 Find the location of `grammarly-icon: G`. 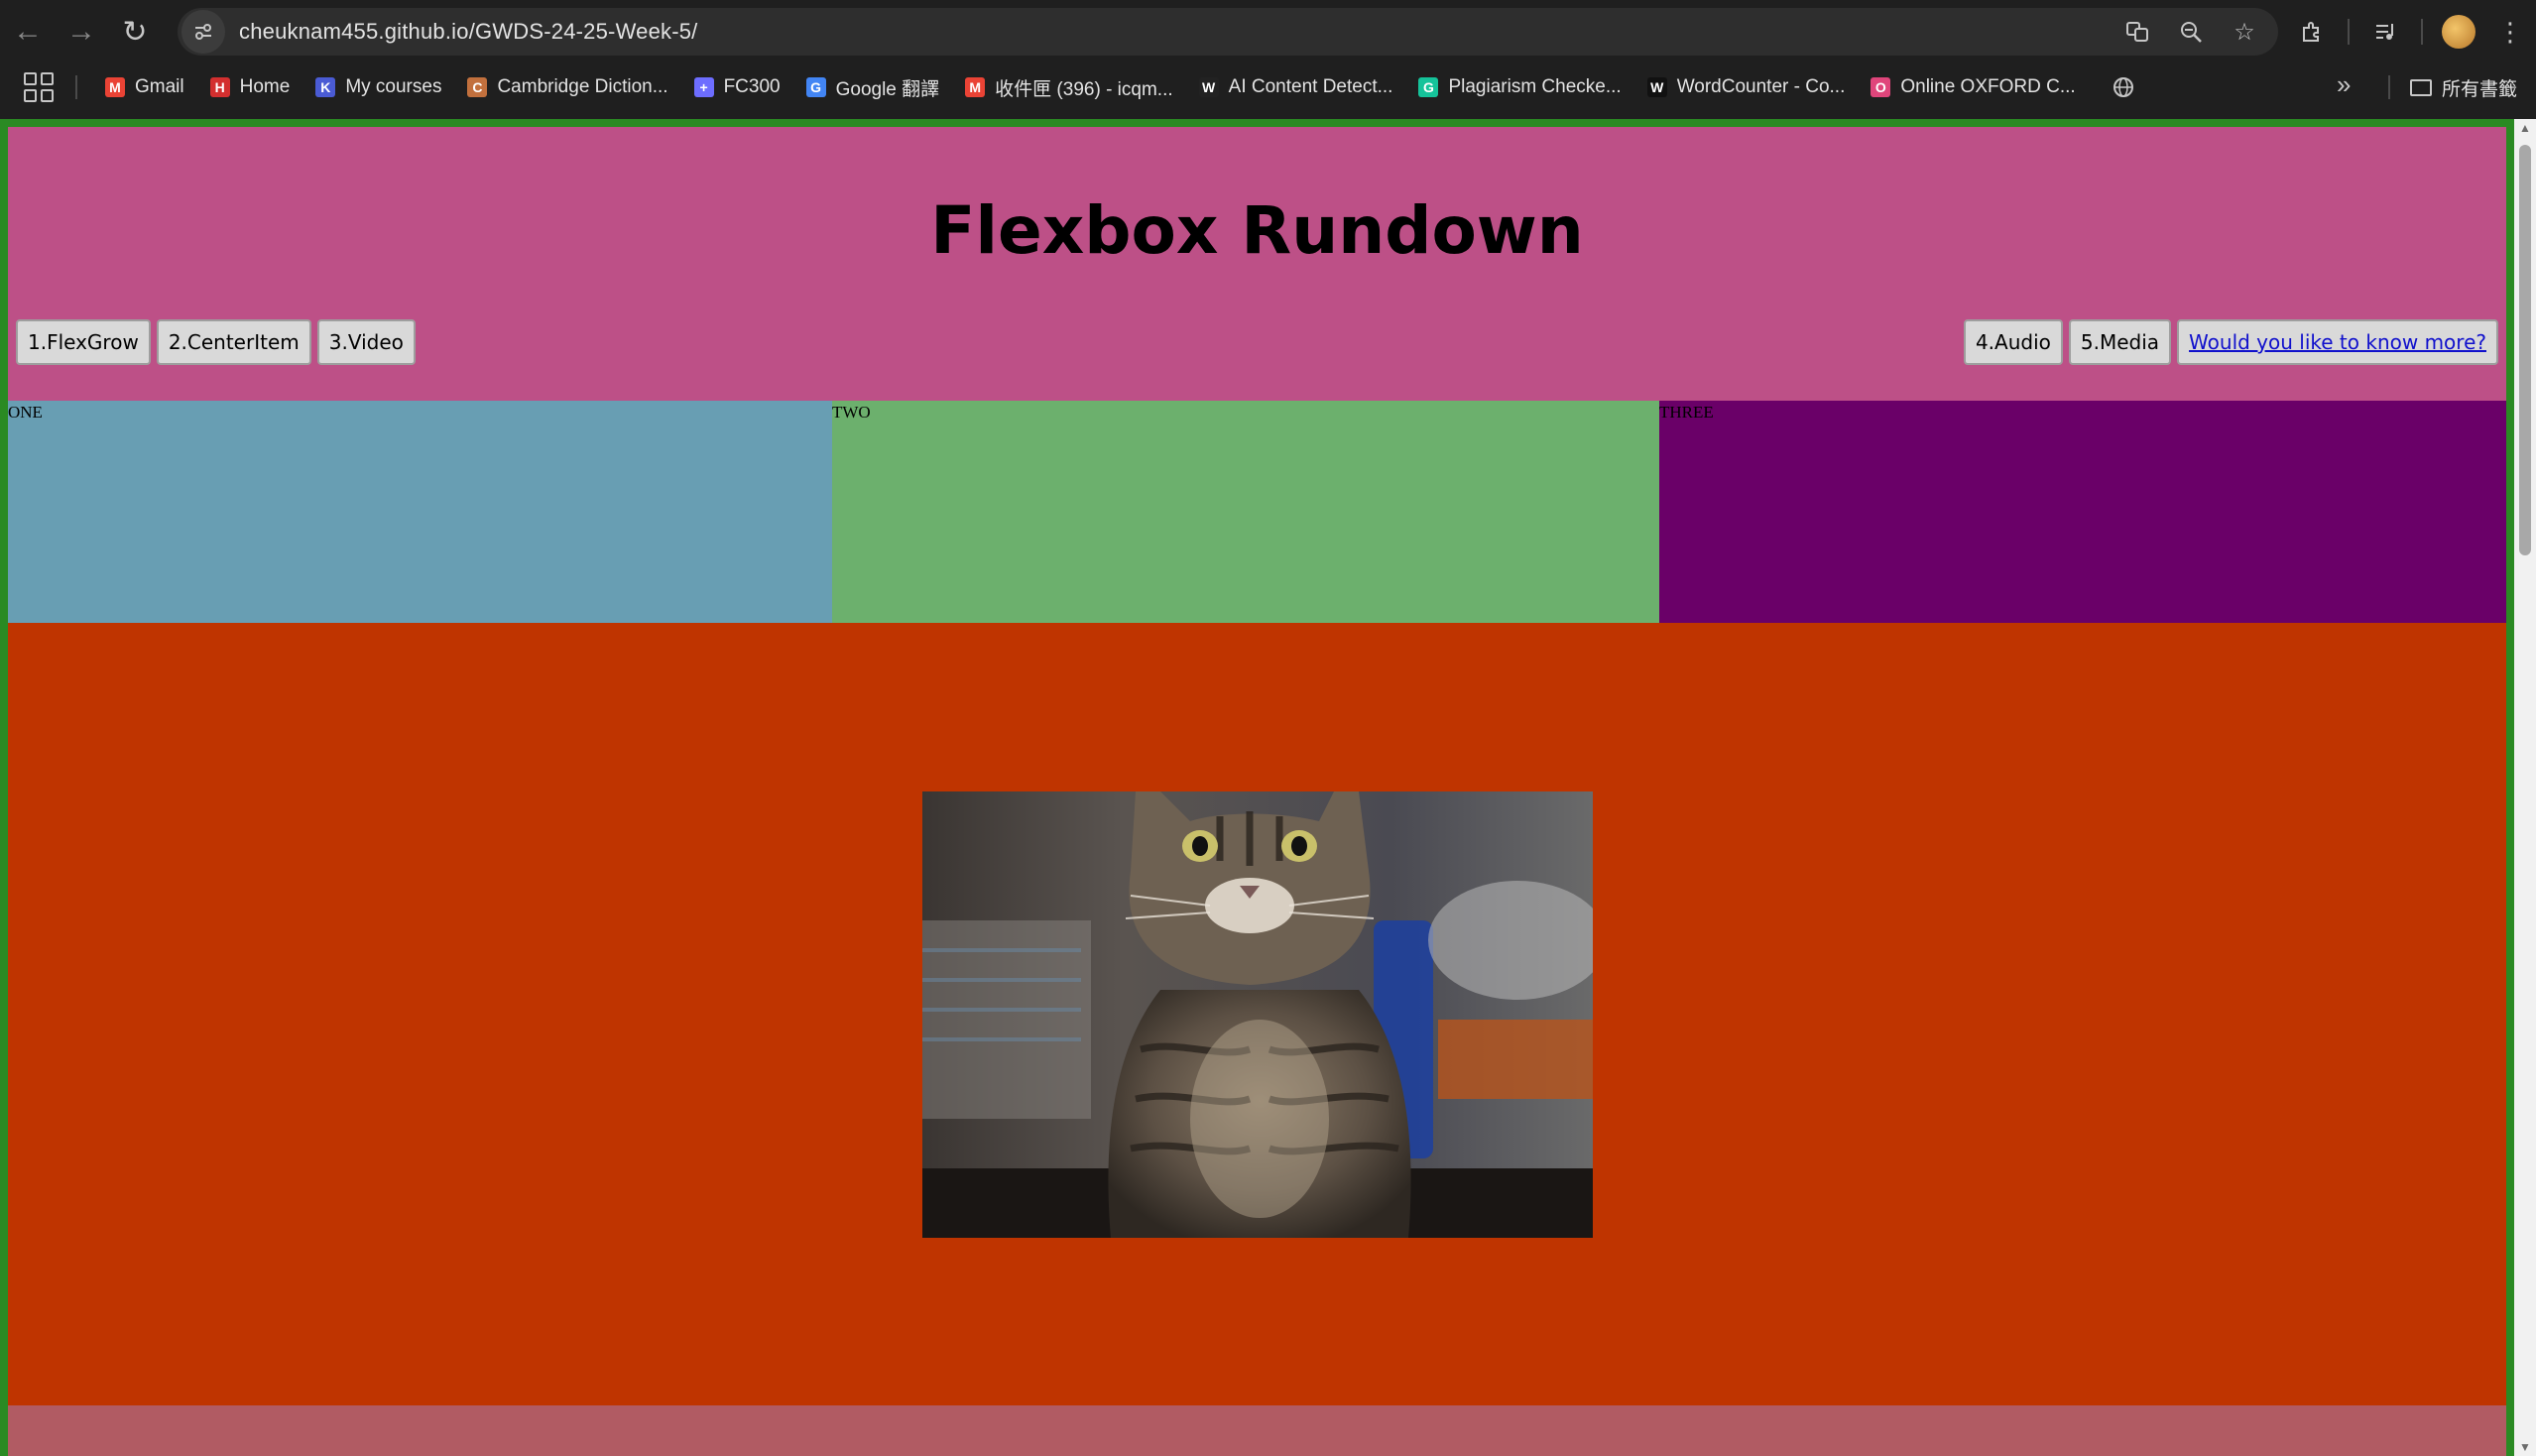

grammarly-icon: G is located at coordinates (1428, 87).